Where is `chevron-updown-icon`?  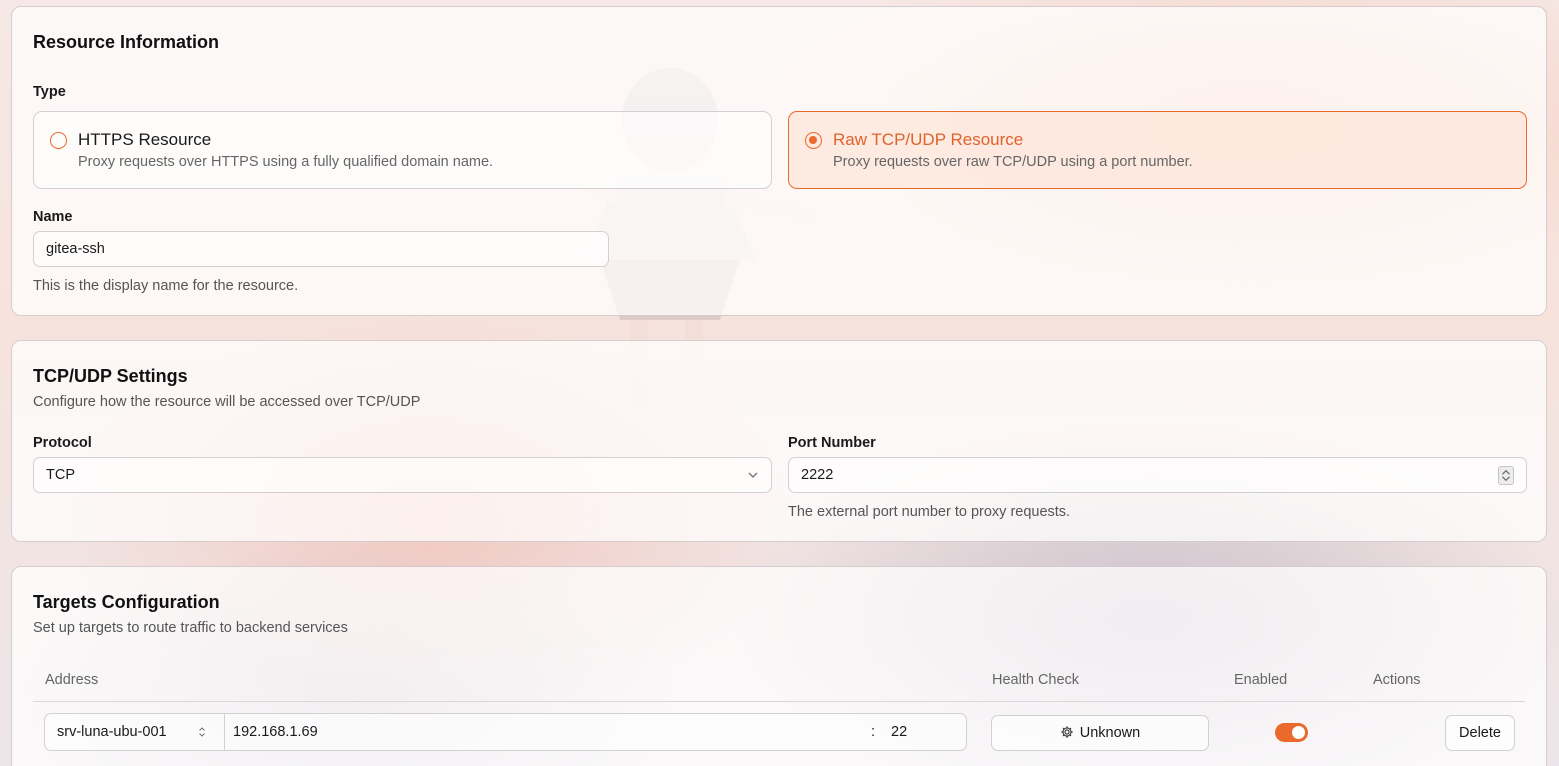
chevron-updown-icon is located at coordinates (202, 732).